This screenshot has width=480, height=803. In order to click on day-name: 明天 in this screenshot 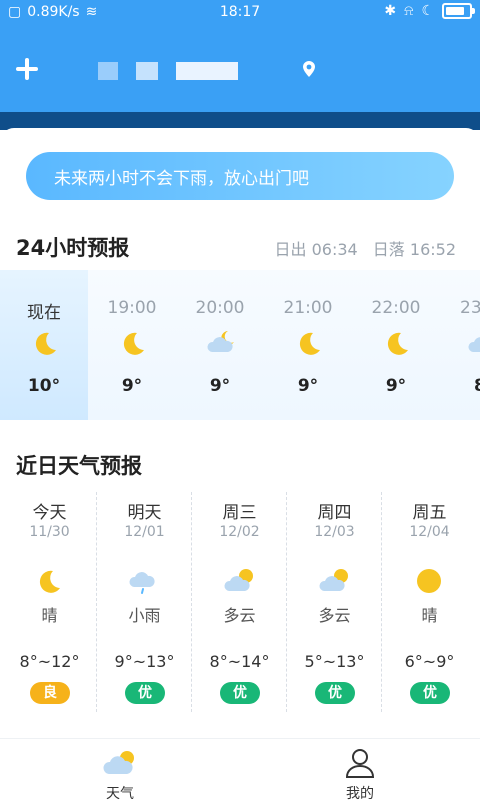, I will do `click(144, 513)`.